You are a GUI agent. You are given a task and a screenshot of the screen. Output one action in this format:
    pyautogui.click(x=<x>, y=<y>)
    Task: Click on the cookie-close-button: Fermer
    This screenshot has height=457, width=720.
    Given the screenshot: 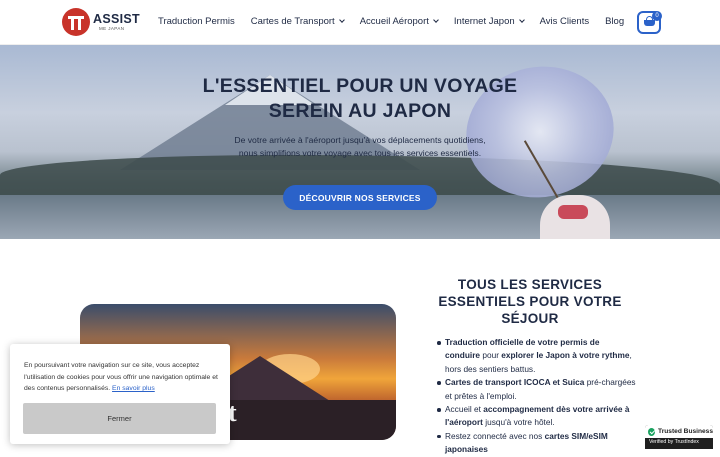 What is the action you would take?
    pyautogui.click(x=119, y=418)
    